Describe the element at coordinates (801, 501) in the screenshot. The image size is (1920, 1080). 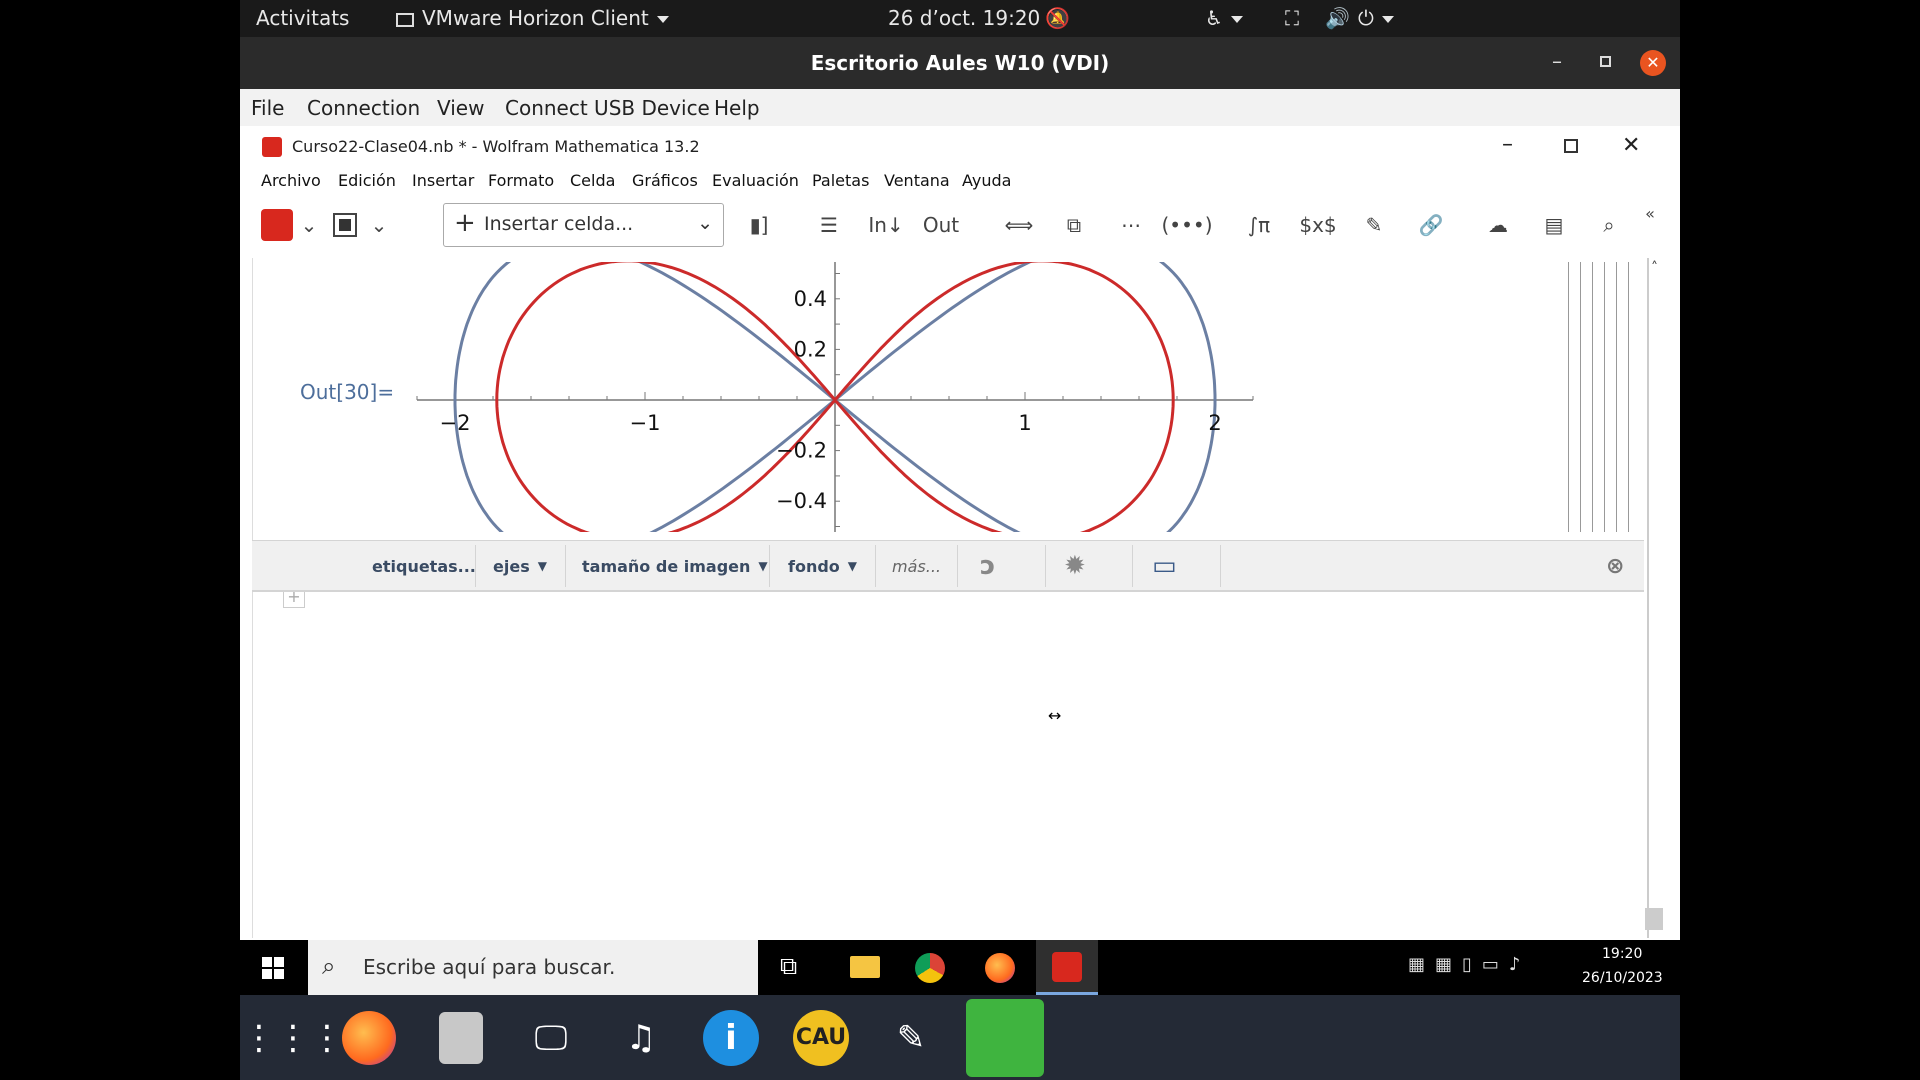
I see `y-tick-label: −0.4` at that location.